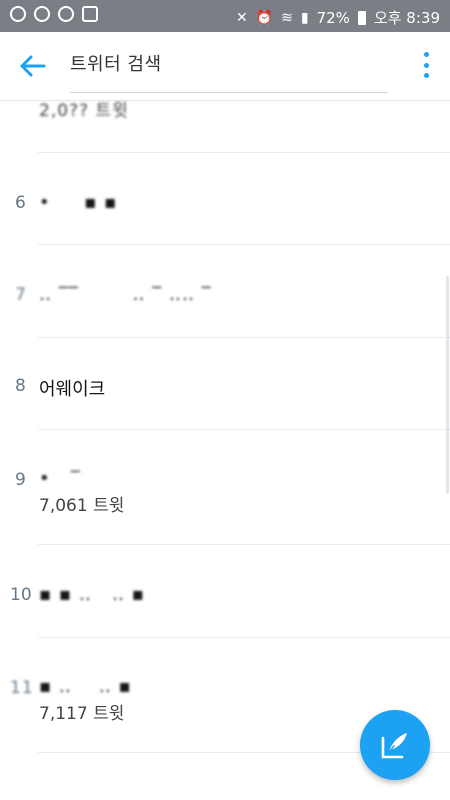  I want to click on battery-icon, so click(361, 17).